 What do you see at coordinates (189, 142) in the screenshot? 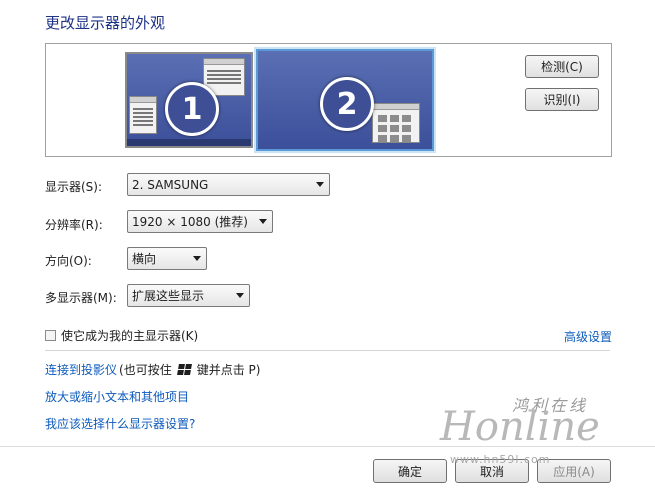
I see `taskbar` at bounding box center [189, 142].